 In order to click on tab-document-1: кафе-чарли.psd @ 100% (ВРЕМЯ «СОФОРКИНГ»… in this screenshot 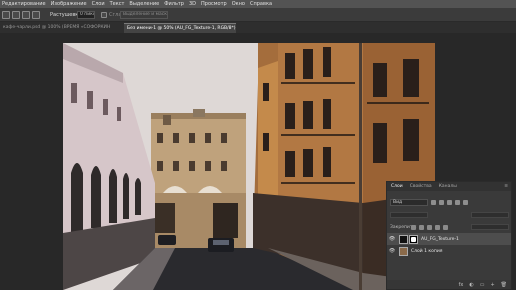, I will do `click(55, 28)`.